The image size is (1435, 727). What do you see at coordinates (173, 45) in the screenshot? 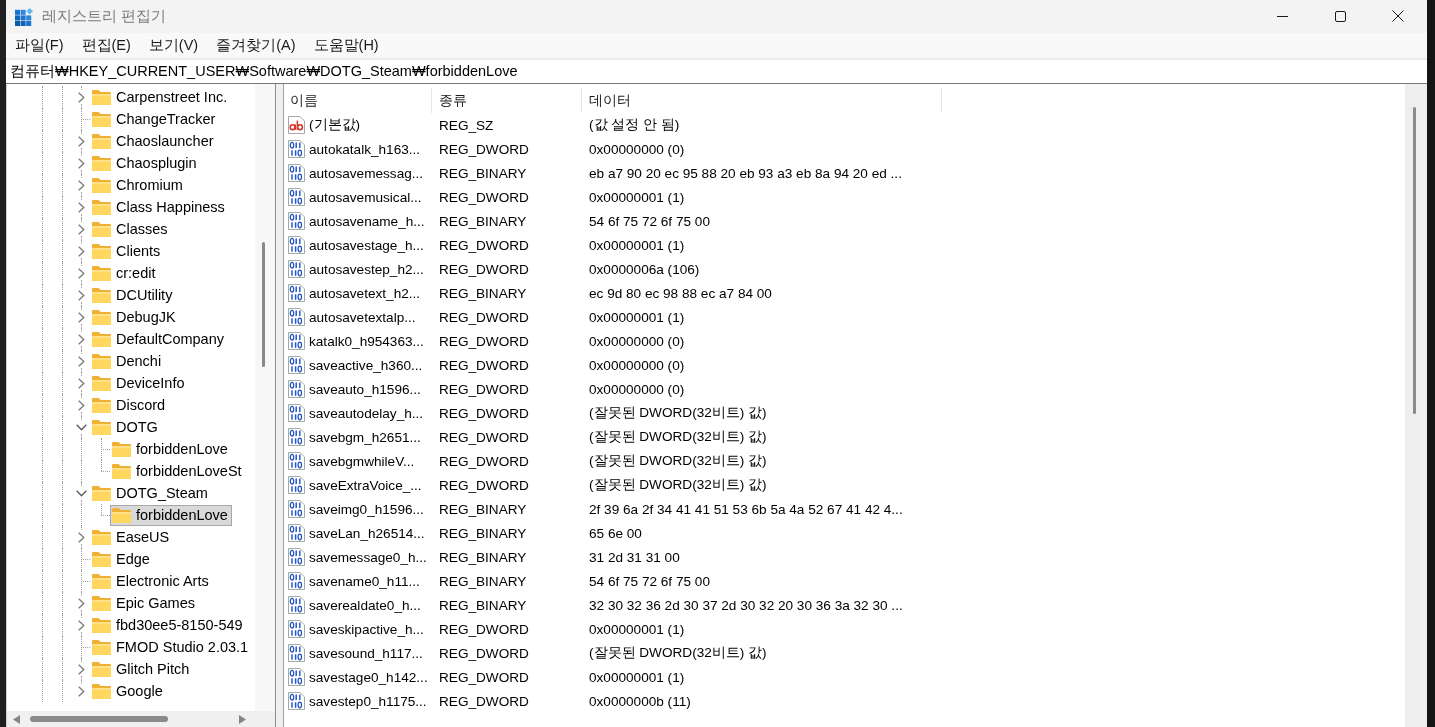
I see `menu-item: 보기(V)` at bounding box center [173, 45].